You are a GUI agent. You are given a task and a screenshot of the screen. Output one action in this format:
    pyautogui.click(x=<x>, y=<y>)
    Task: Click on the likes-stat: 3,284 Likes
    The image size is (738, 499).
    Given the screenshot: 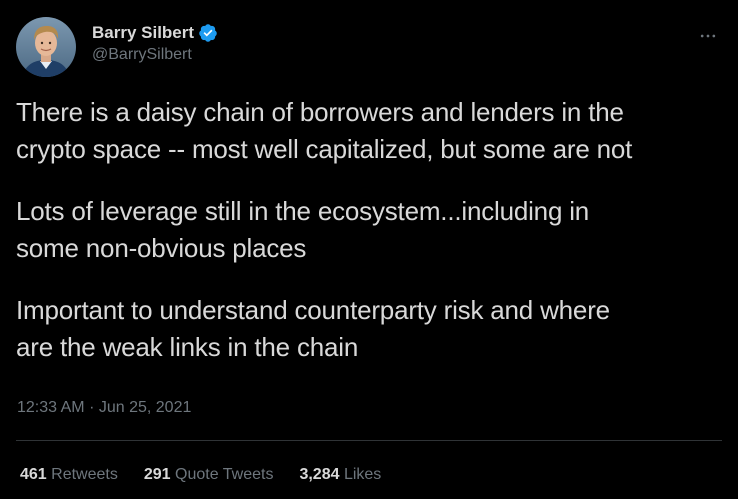 What is the action you would take?
    pyautogui.click(x=340, y=475)
    